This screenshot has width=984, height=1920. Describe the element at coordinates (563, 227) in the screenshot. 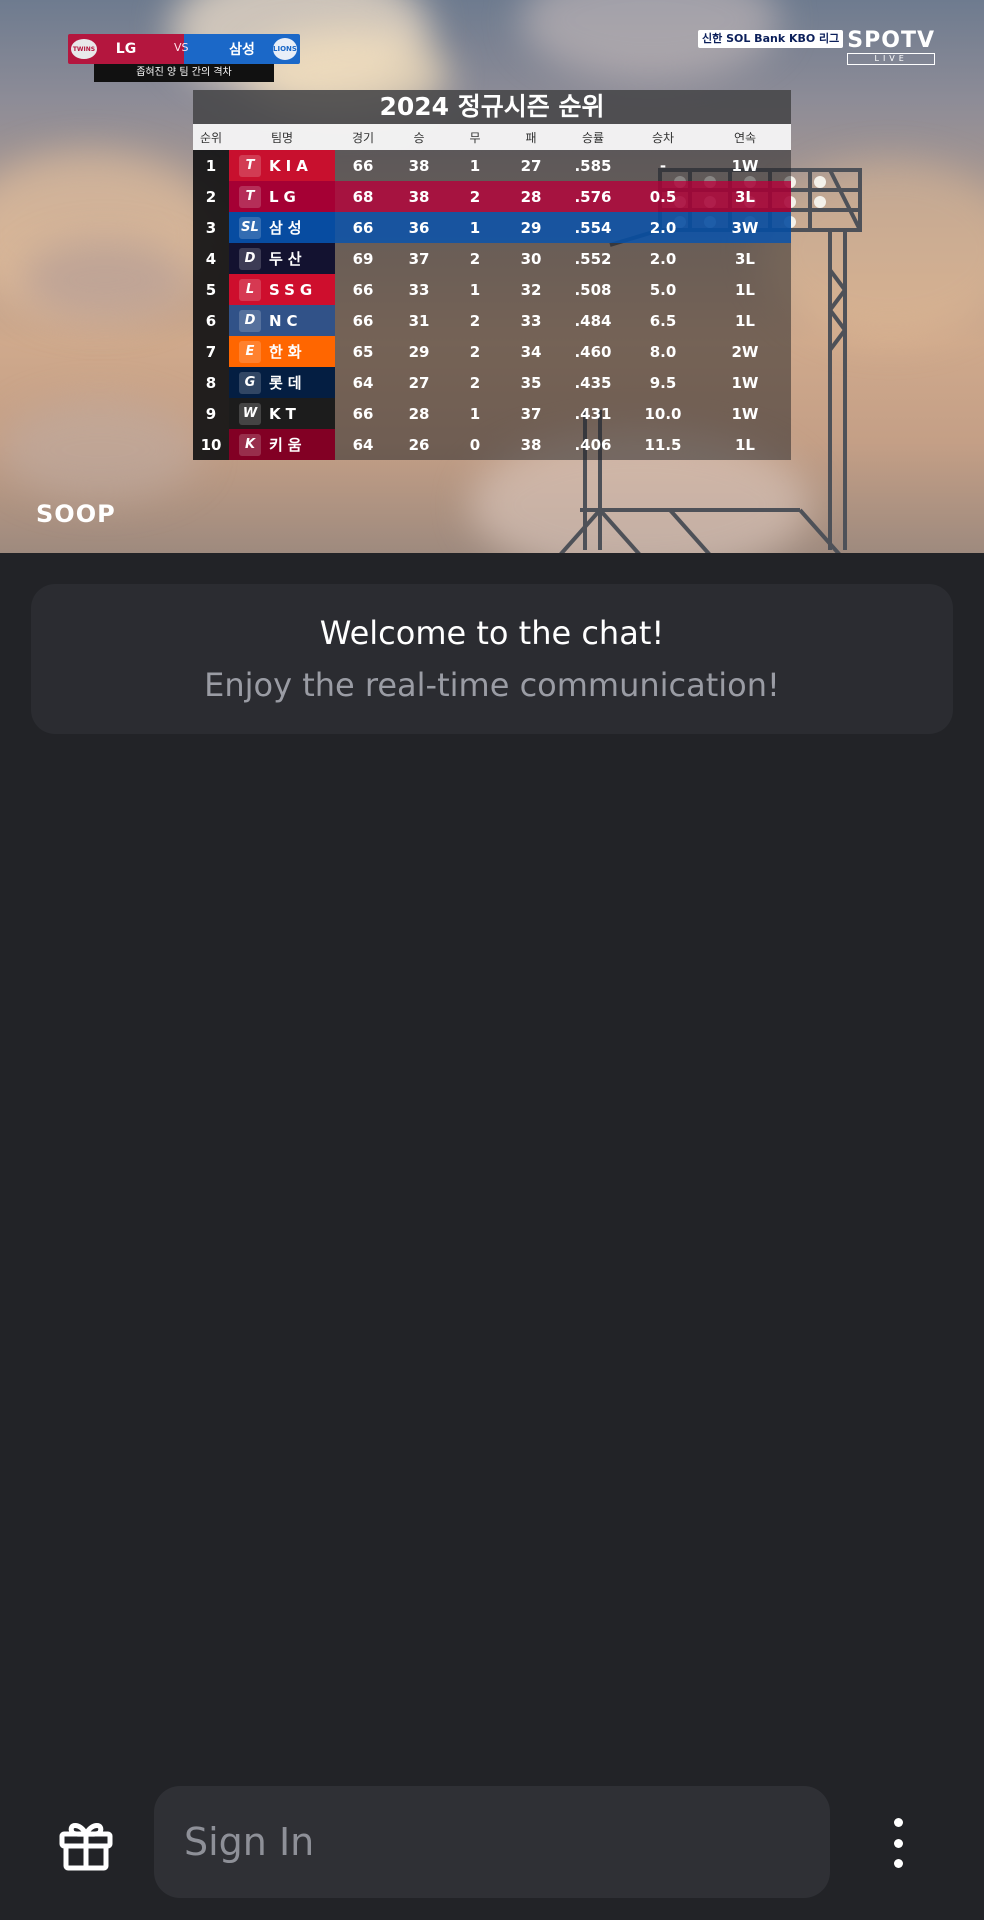

I see `stats-cells: 66 36 1 29 .554 2.0 3W` at that location.